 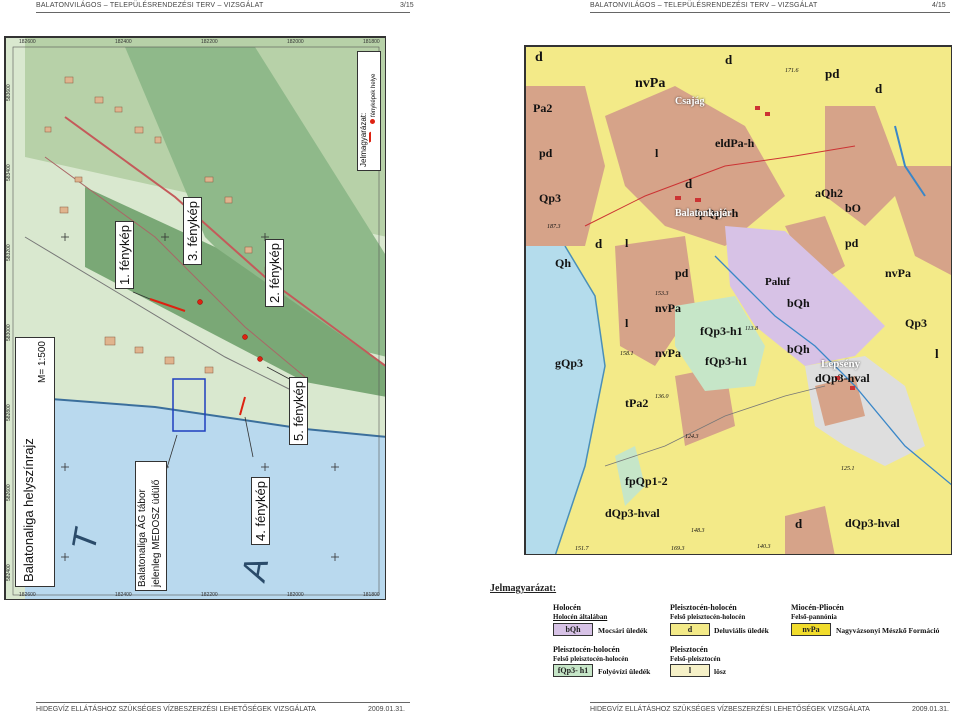 I want to click on legend-pleisto-holocen-b-sub: Felső pleisztocén-holocén, so click(x=591, y=659).